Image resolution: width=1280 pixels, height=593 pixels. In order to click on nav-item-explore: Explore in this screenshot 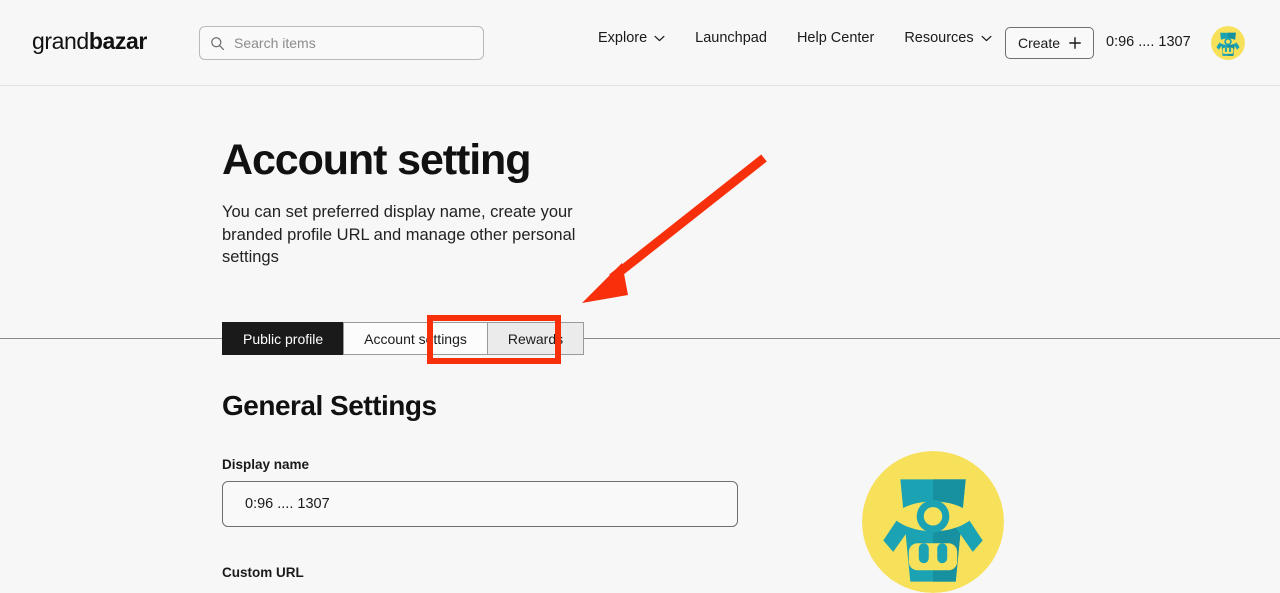, I will do `click(631, 38)`.